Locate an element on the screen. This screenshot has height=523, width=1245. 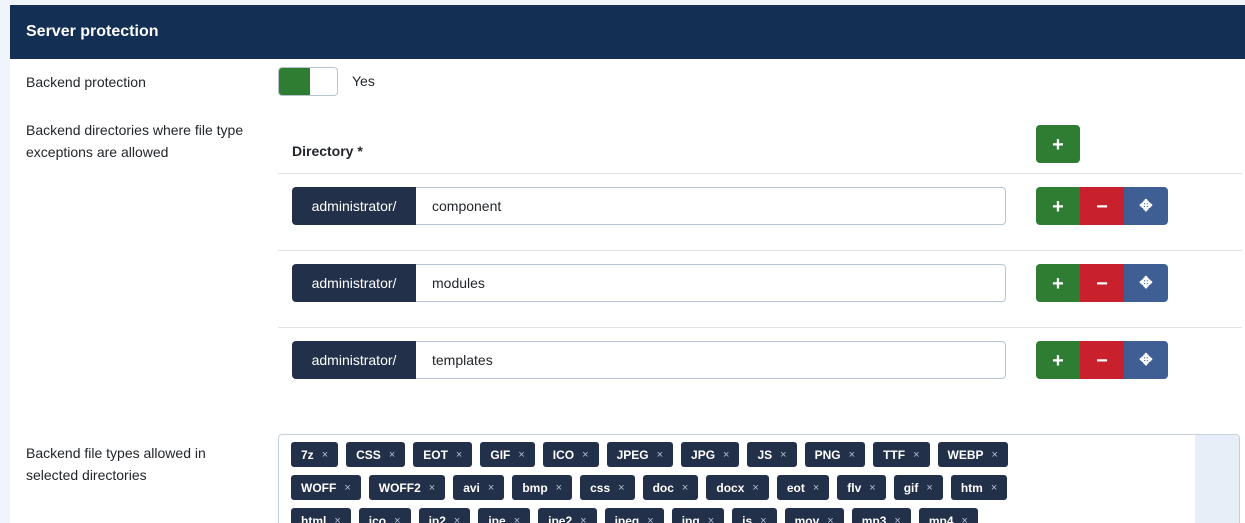
file-type-tag: jpe × is located at coordinates (504, 515).